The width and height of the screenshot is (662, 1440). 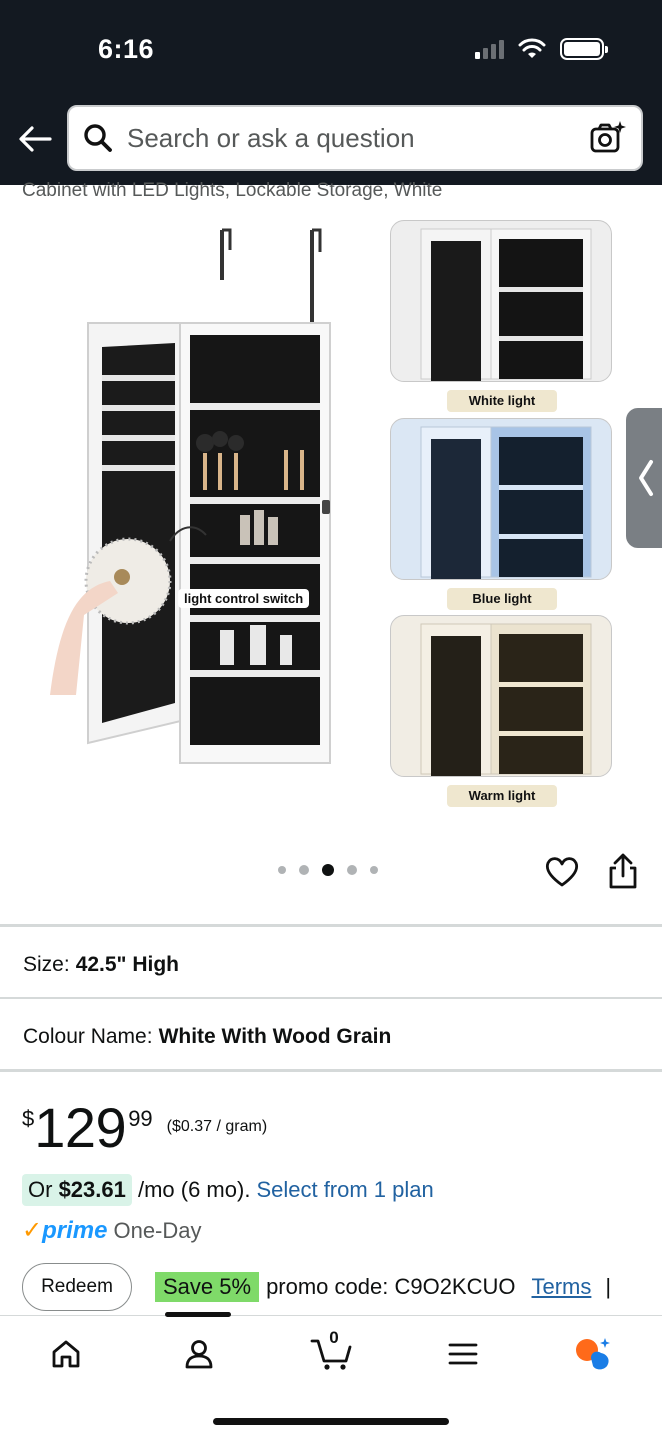 What do you see at coordinates (32, 1230) in the screenshot?
I see `prime-check-icon: ✓` at bounding box center [32, 1230].